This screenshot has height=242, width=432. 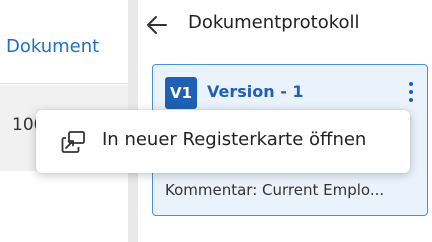 I want to click on version-badge: V1, so click(x=181, y=93).